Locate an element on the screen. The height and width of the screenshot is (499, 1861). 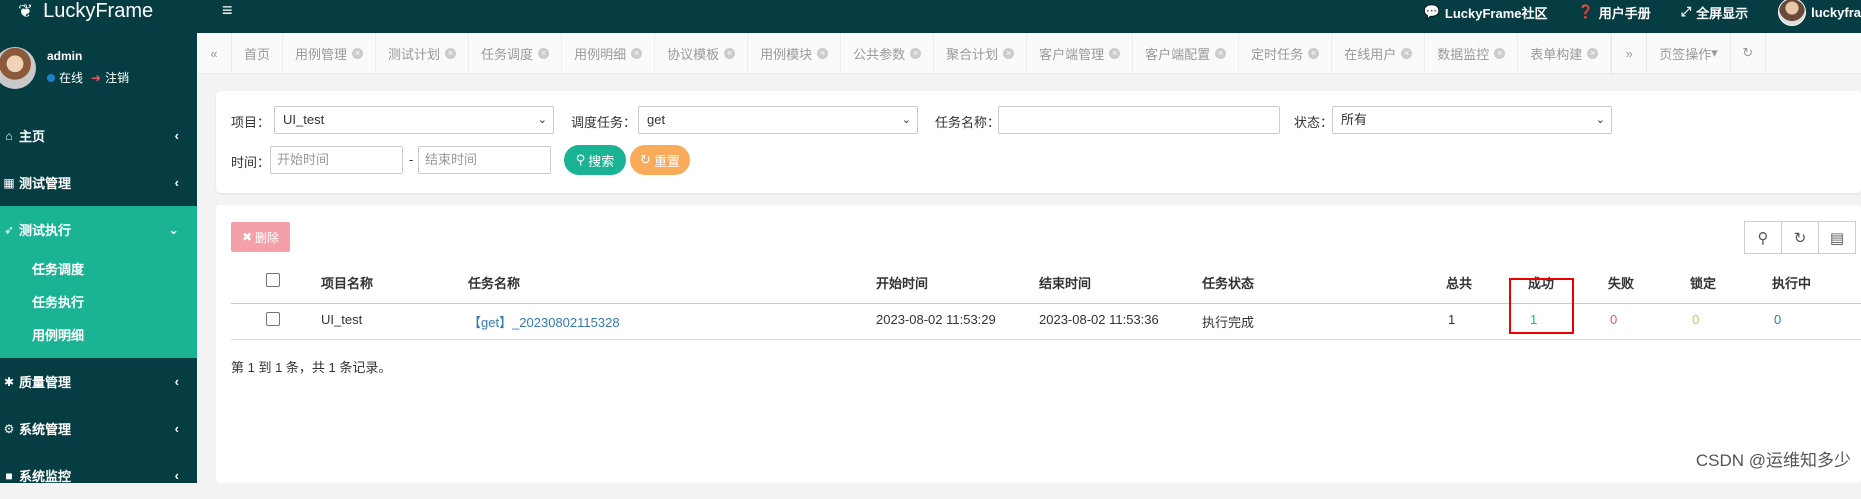
chevron-down-icon: ⌄ is located at coordinates (1600, 120).